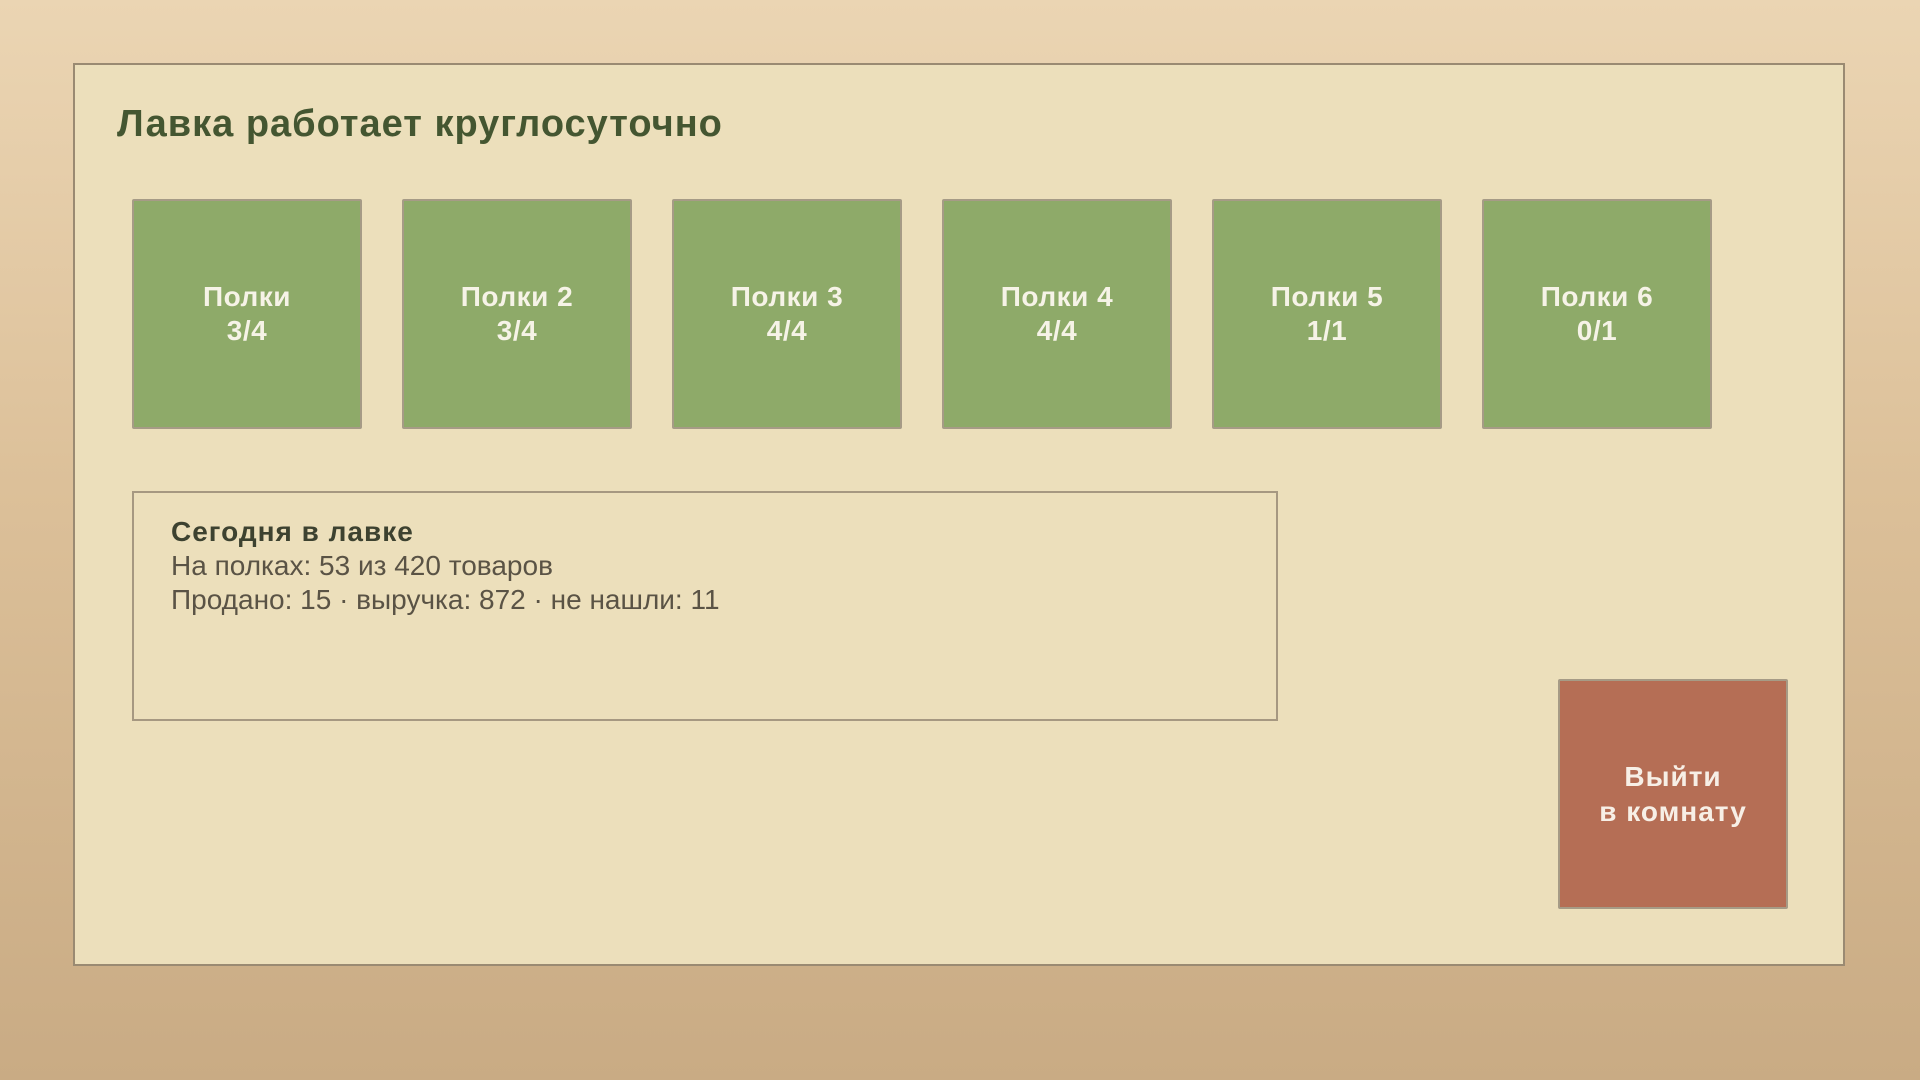 Image resolution: width=1920 pixels, height=1080 pixels. What do you see at coordinates (1597, 330) in the screenshot?
I see `shelf-count: 0/1` at bounding box center [1597, 330].